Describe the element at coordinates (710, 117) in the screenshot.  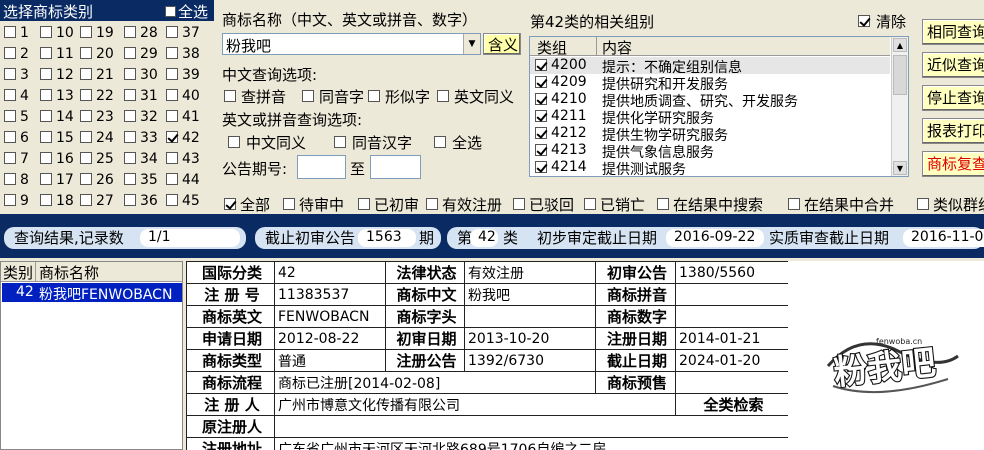
I see `group-row-4211: 4211 提供化学研究服务` at that location.